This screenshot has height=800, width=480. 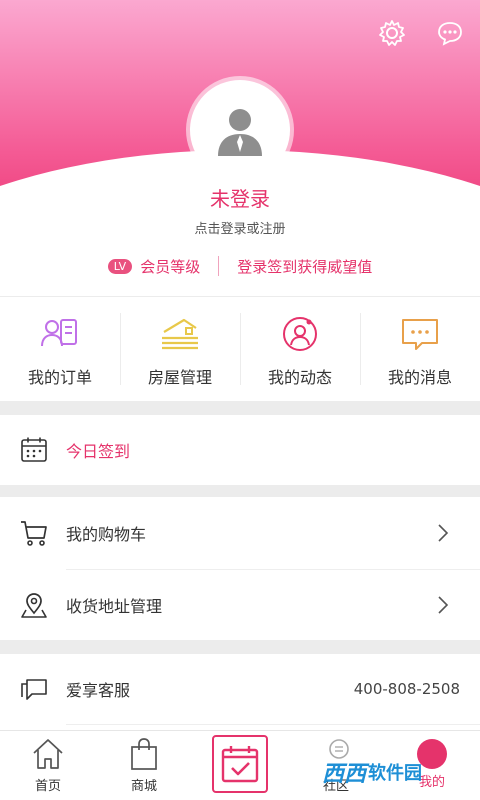 I want to click on calendar-check-icon, so click(x=240, y=764).